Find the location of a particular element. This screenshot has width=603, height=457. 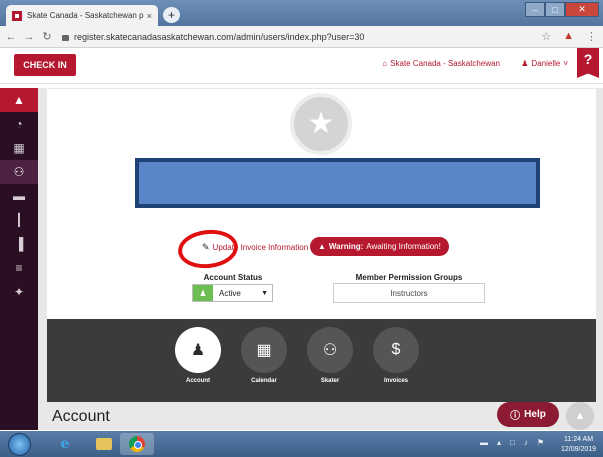

windows-taskbar: e ▬ ▴ □ ♪ ⚑ 11:24 AM 12/09/2019 is located at coordinates (301, 444).